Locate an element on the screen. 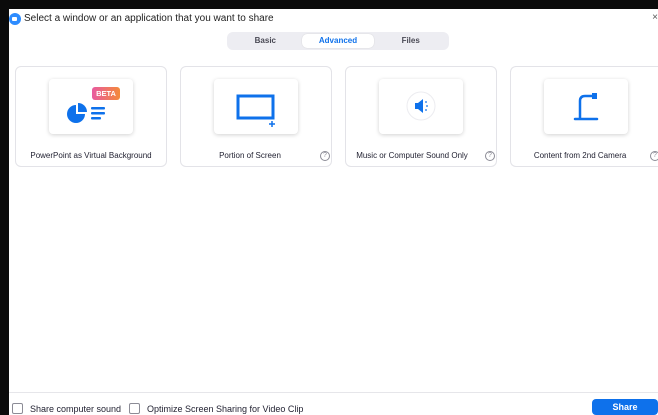  tab-advanced: Advanced is located at coordinates (338, 41).